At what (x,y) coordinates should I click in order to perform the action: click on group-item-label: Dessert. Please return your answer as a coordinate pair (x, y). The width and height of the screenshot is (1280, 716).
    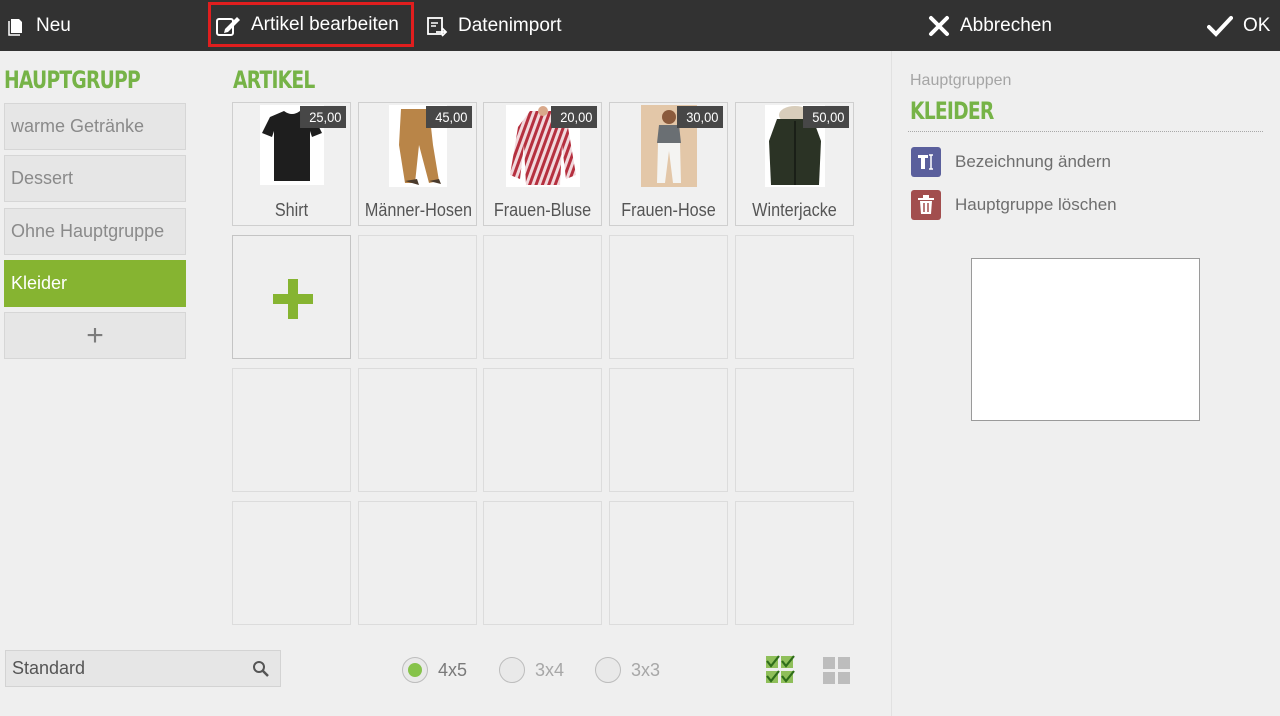
    Looking at the image, I should click on (42, 178).